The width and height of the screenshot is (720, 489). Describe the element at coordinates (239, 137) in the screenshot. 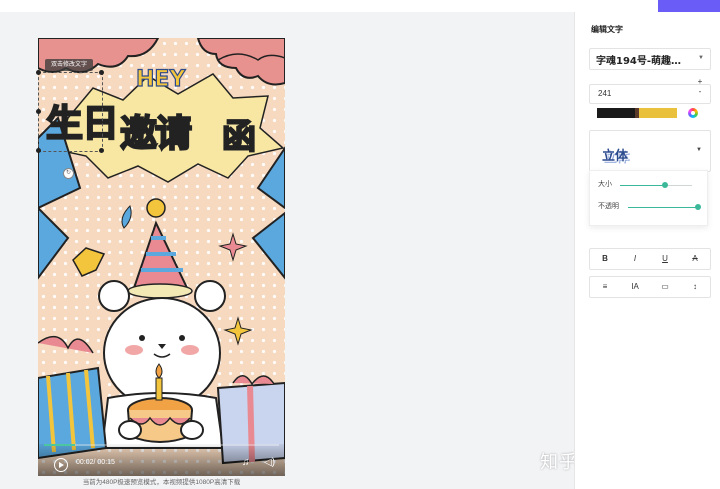

I see `svg-text: 函` at that location.